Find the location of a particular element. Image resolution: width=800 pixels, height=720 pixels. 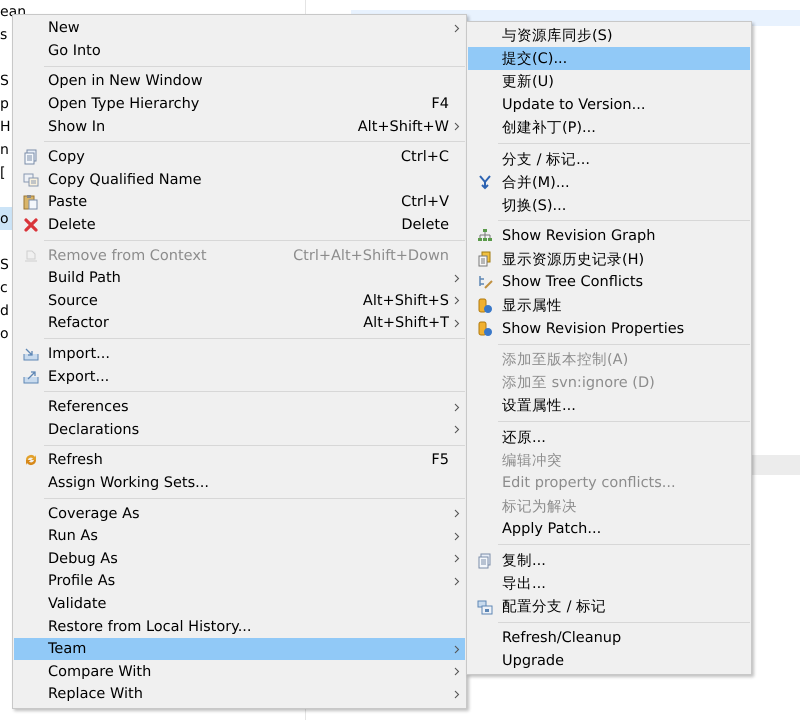

menu-item: Replace With is located at coordinates (239, 694).